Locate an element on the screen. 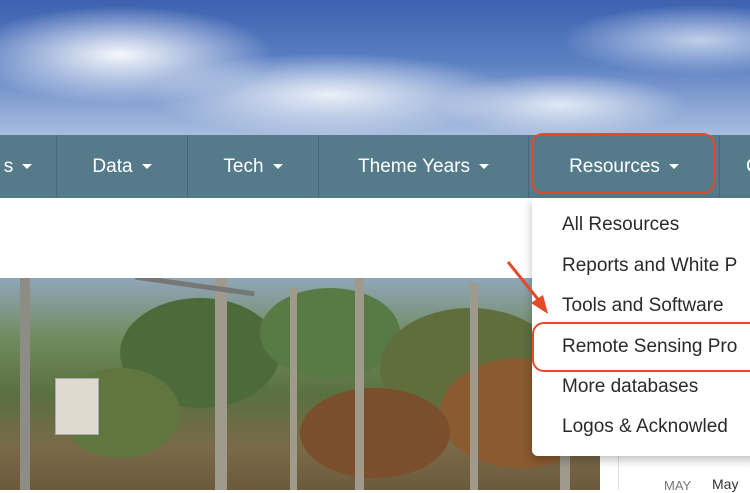 Image resolution: width=750 pixels, height=493 pixels. menu-item-all-resources: All Resources is located at coordinates (620, 225).